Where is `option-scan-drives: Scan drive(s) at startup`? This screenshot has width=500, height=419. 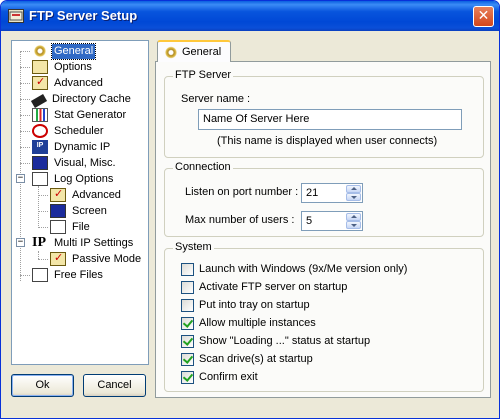 option-scan-drives: Scan drive(s) at startup is located at coordinates (247, 359).